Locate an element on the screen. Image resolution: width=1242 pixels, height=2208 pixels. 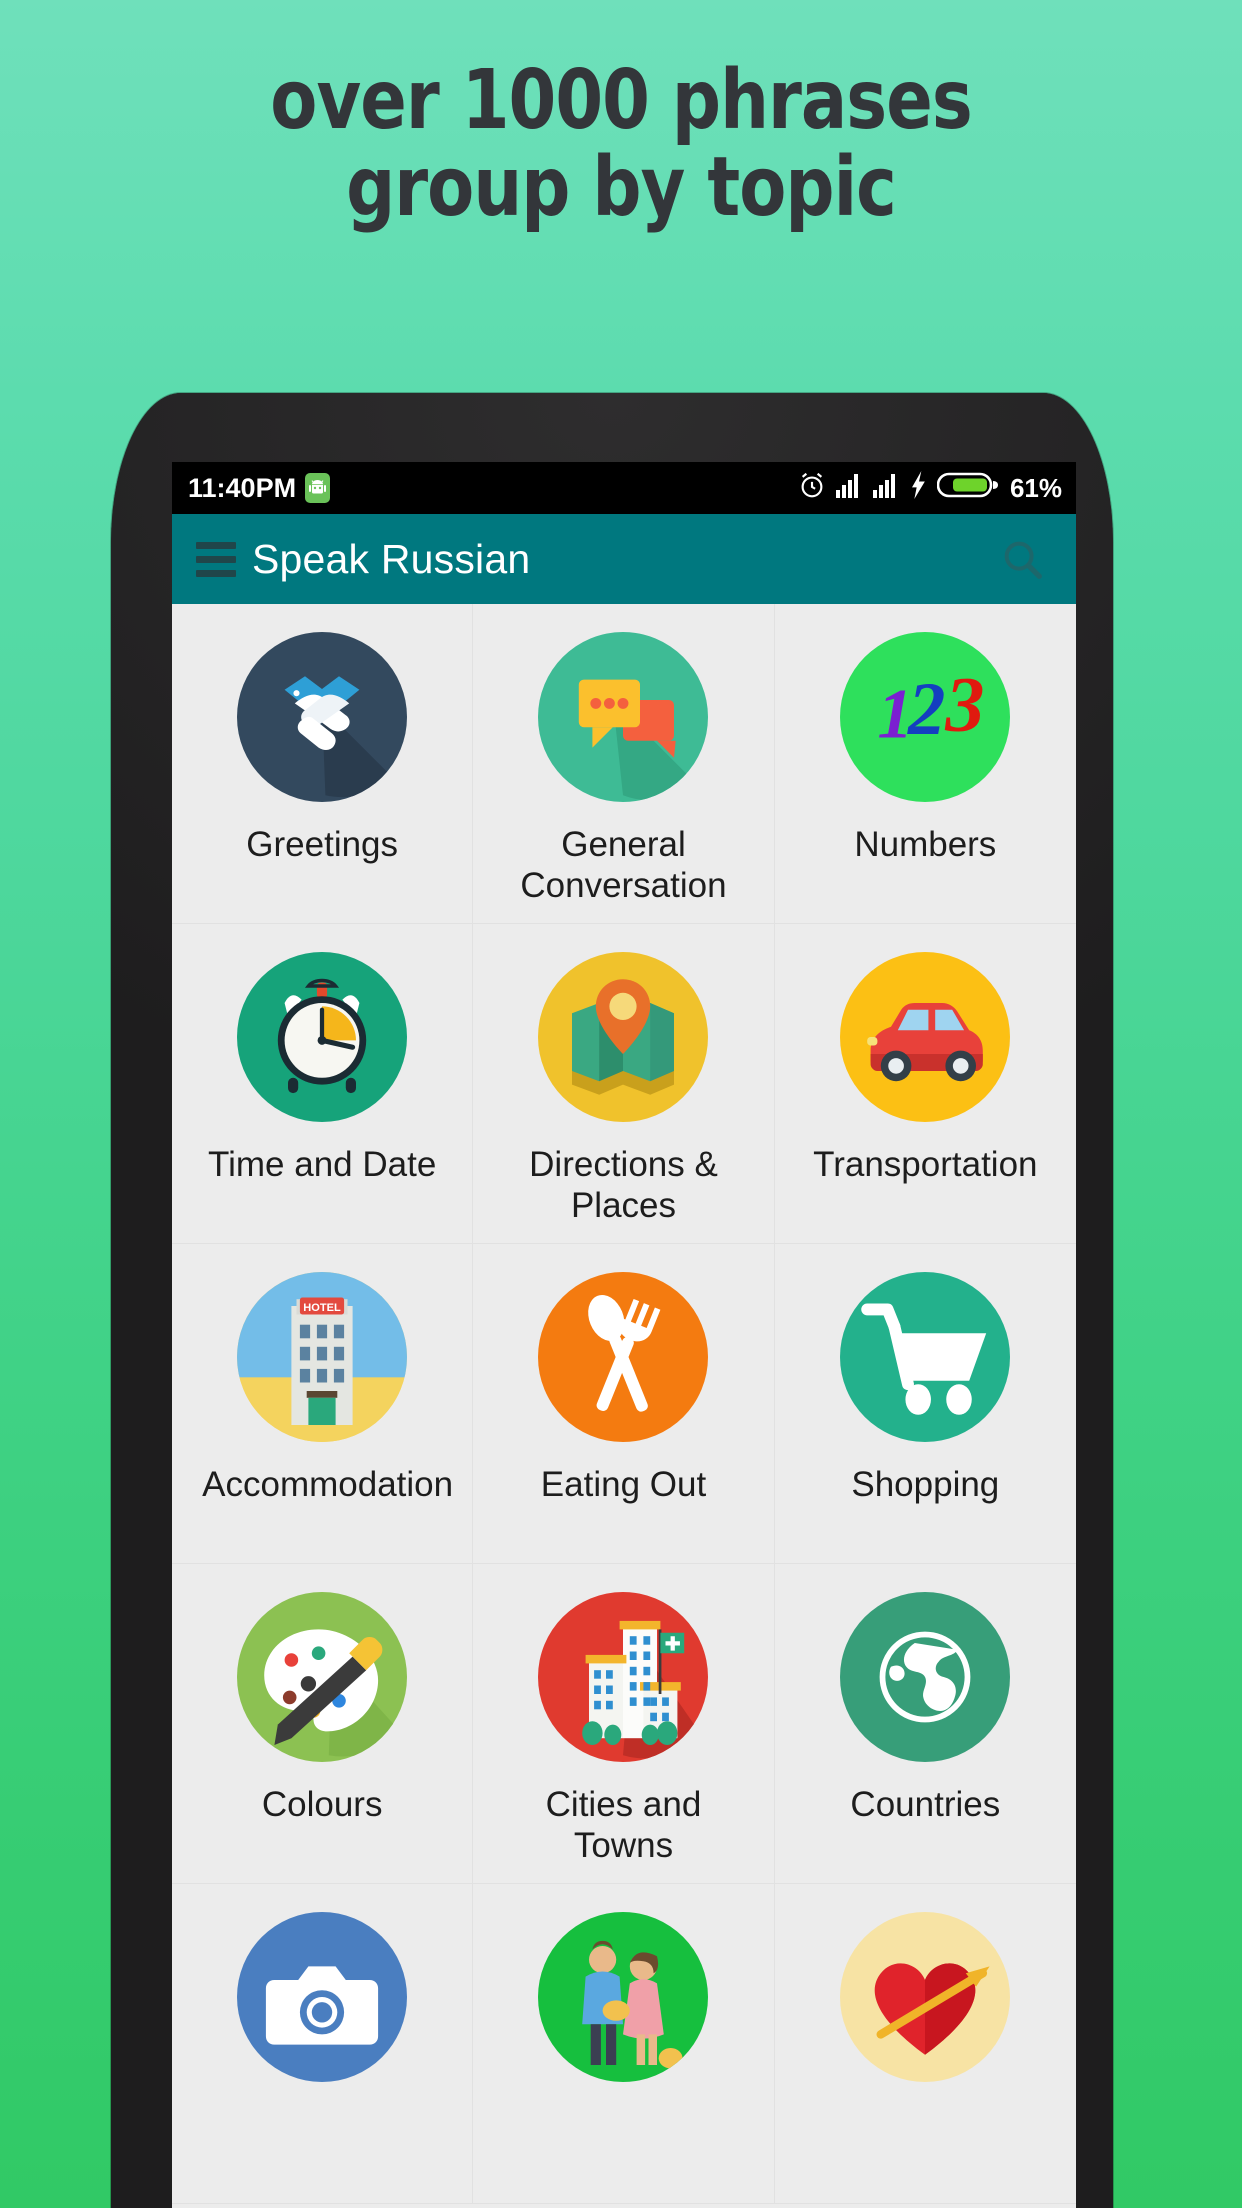
speech-bubbles-icon is located at coordinates (623, 717).